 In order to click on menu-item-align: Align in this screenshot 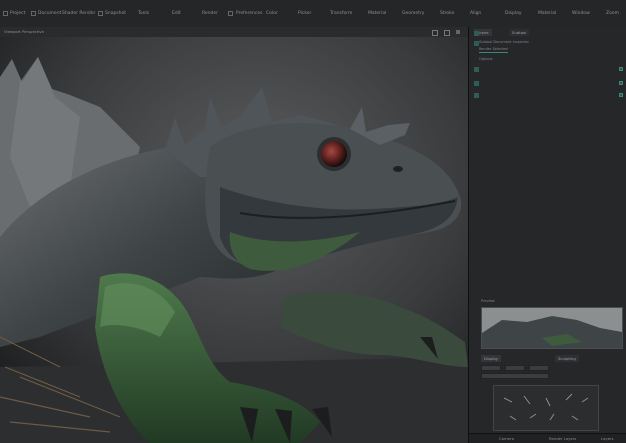, I will do `click(475, 14)`.